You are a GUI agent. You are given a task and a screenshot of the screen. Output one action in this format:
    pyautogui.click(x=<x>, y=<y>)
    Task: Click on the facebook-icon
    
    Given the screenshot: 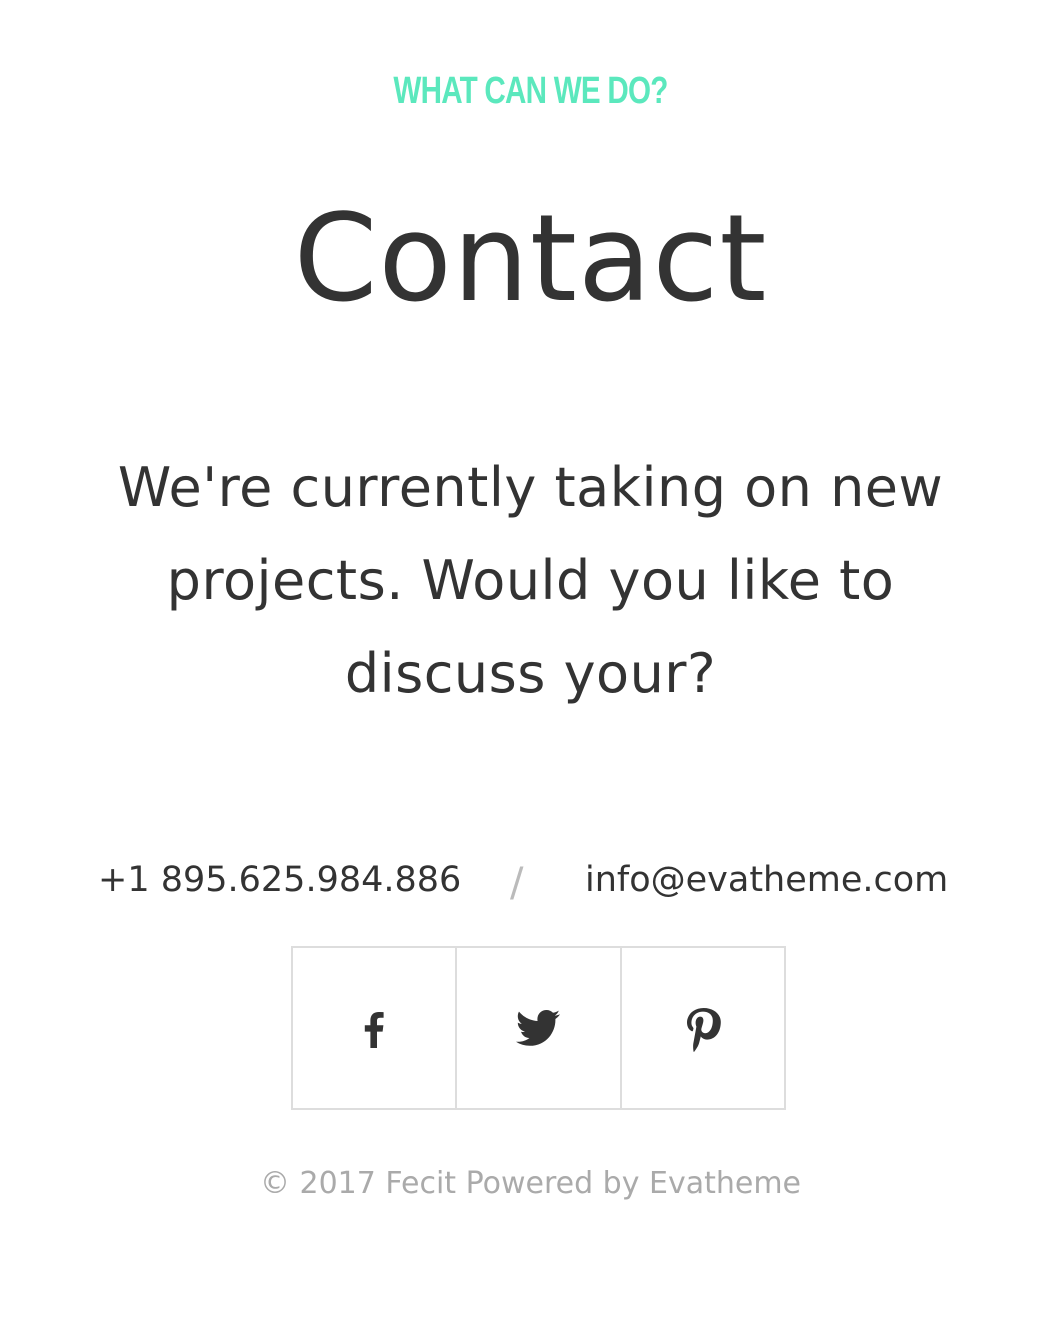 What is the action you would take?
    pyautogui.click(x=374, y=1030)
    